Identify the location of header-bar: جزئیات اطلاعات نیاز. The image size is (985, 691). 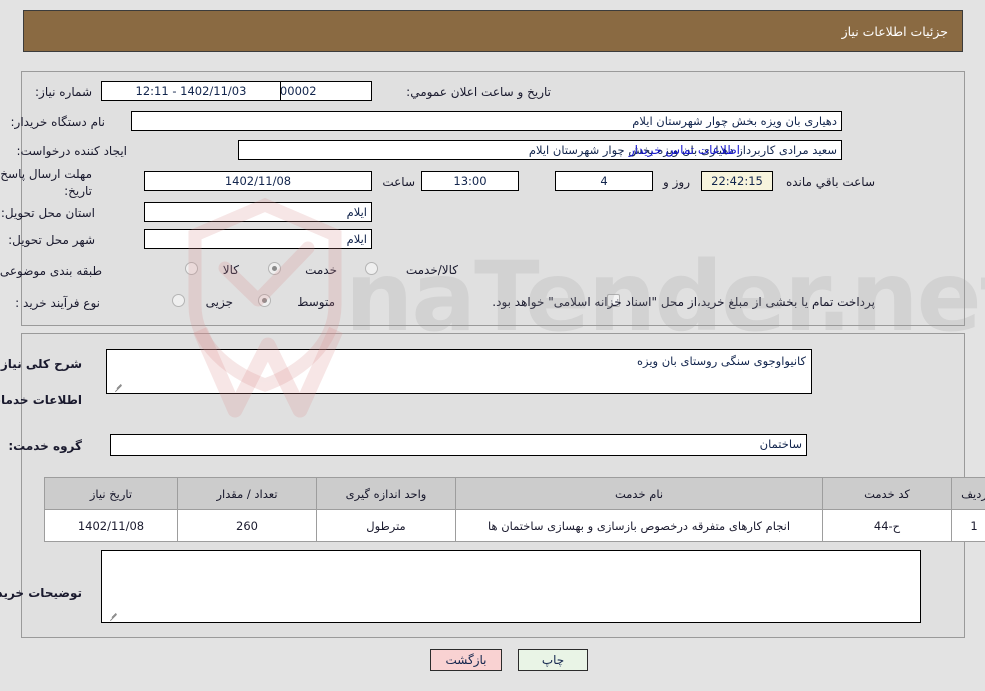
(493, 31).